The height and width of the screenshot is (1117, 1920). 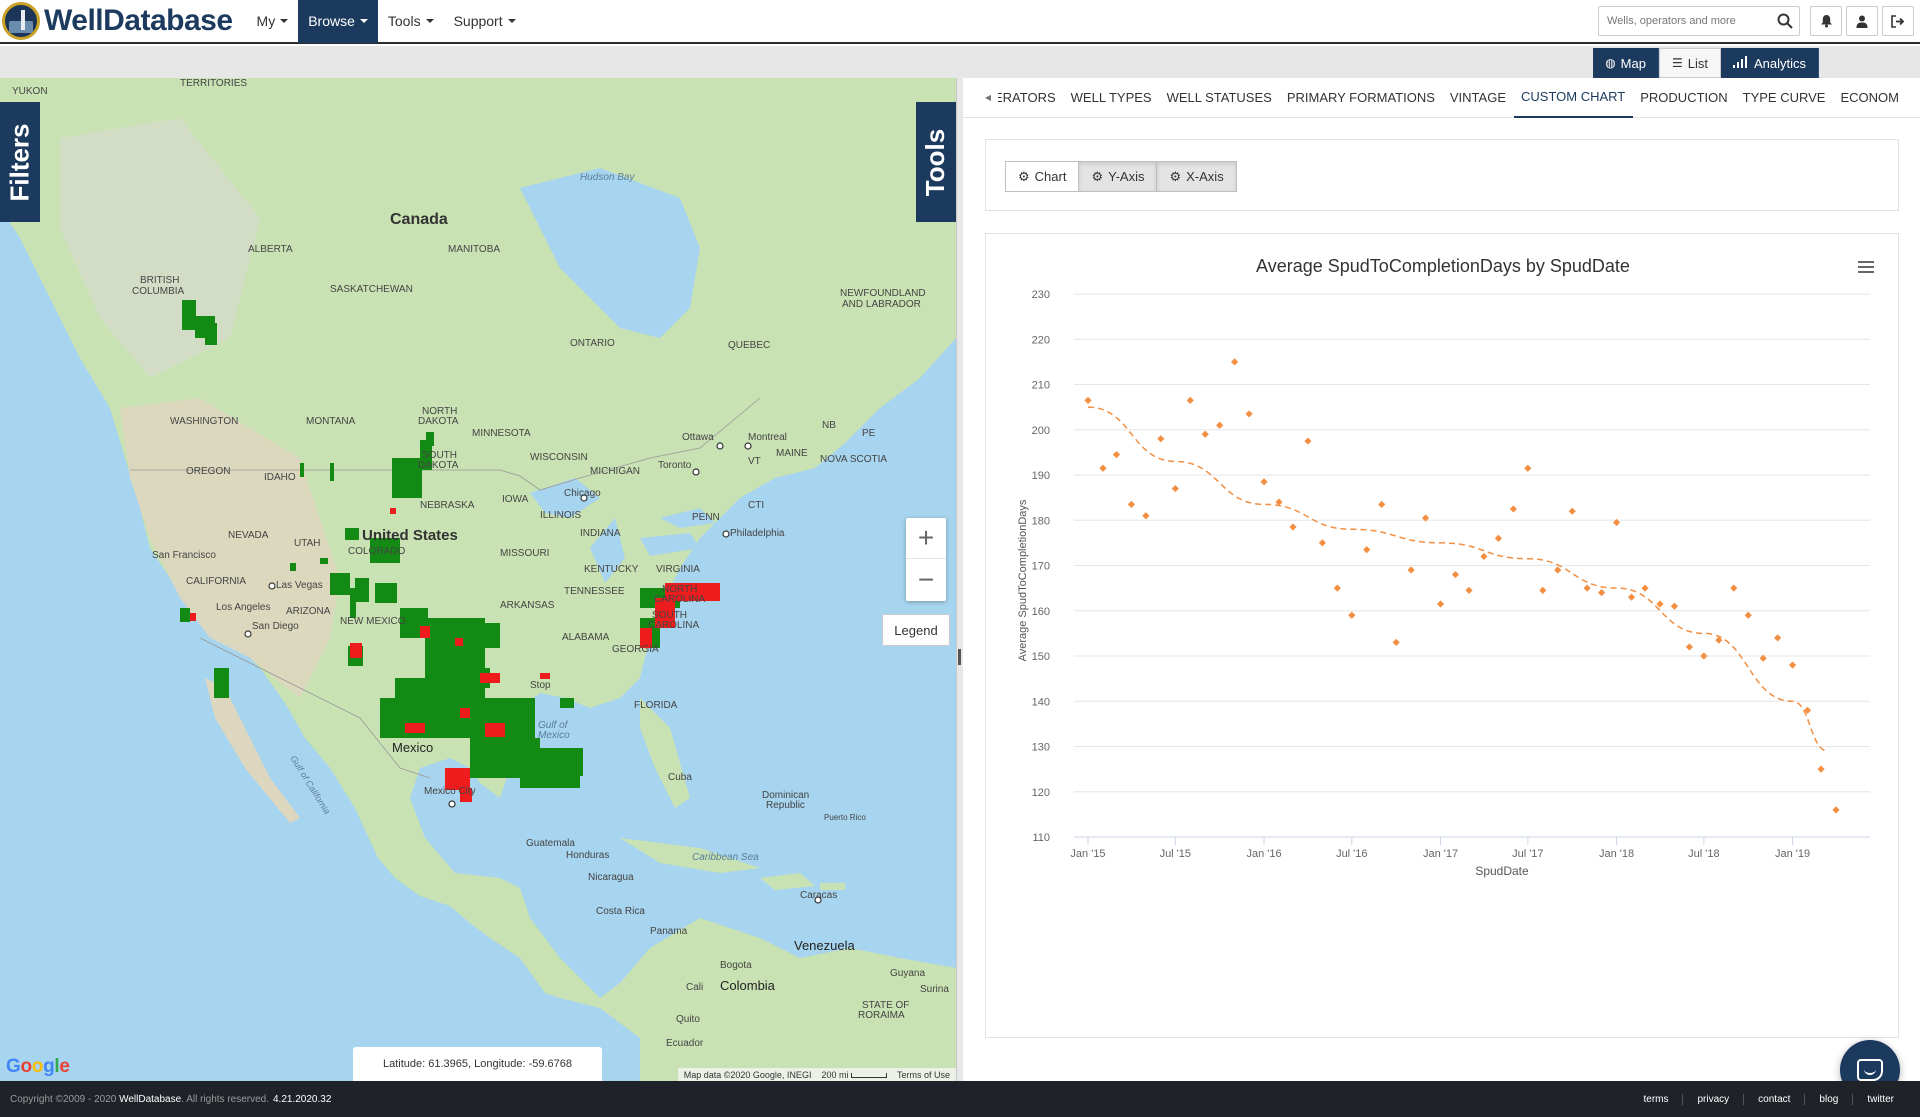 What do you see at coordinates (792, 453) in the screenshot?
I see `map-label-maine: MAINE` at bounding box center [792, 453].